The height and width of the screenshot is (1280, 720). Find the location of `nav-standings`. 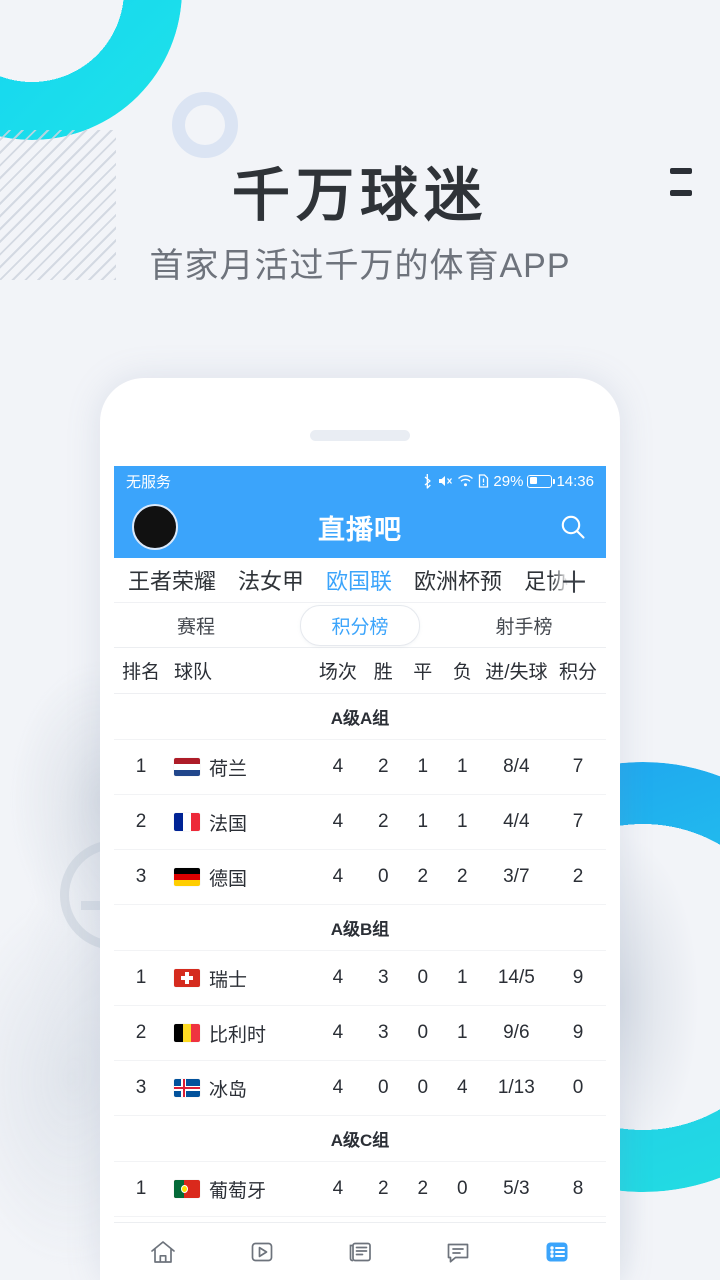

nav-standings is located at coordinates (557, 1252).